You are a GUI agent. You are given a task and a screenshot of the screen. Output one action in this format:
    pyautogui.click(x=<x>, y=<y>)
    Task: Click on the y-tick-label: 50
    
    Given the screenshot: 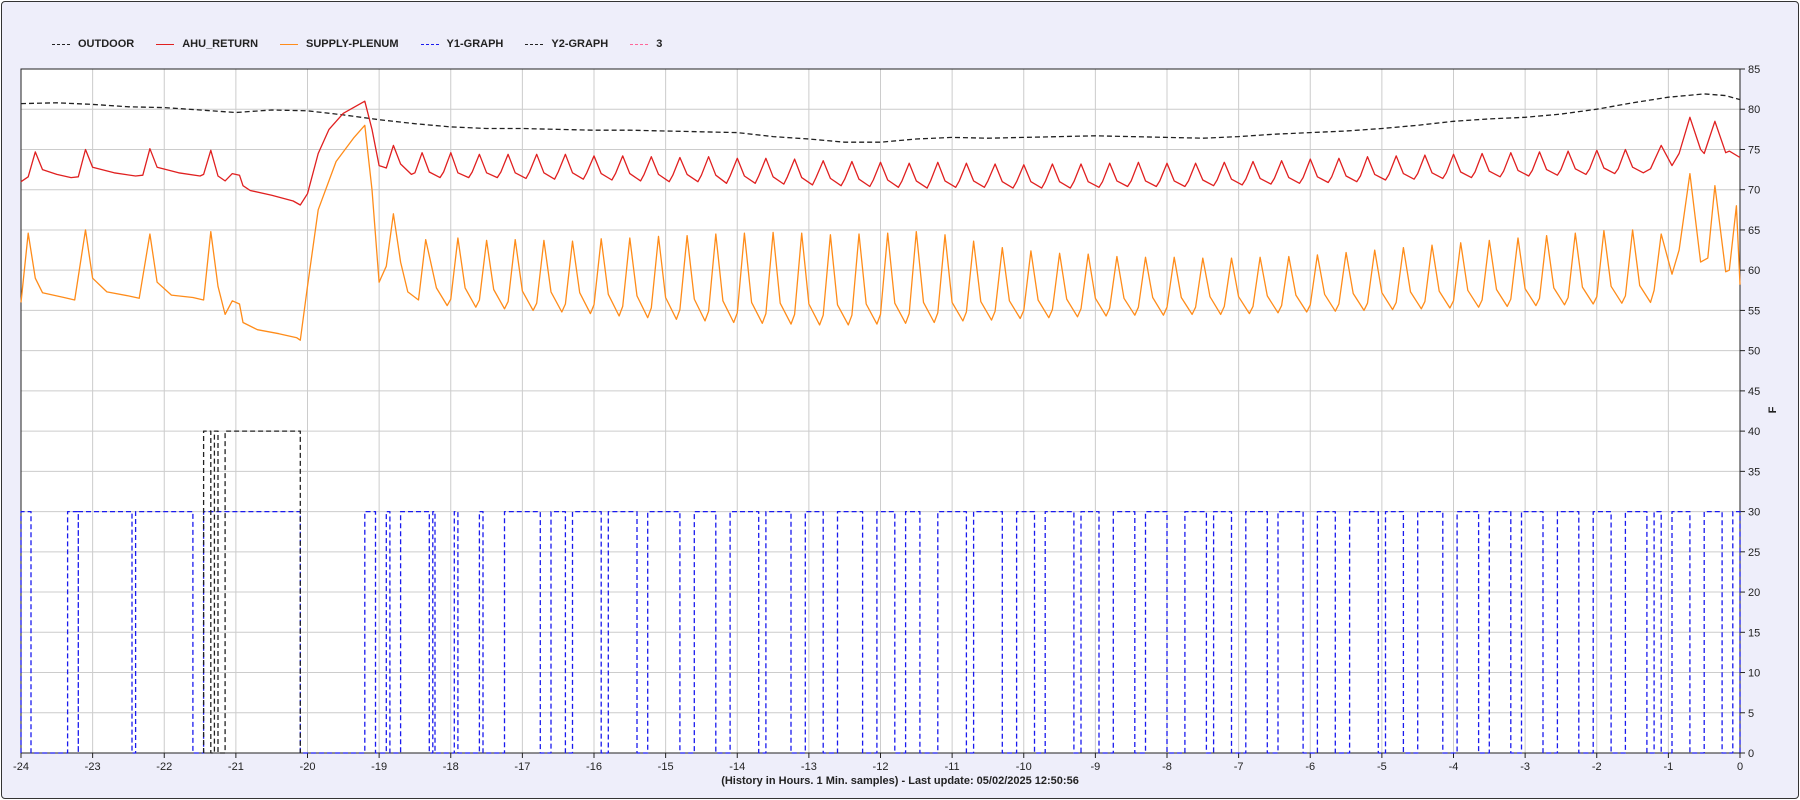 What is the action you would take?
    pyautogui.click(x=1754, y=352)
    